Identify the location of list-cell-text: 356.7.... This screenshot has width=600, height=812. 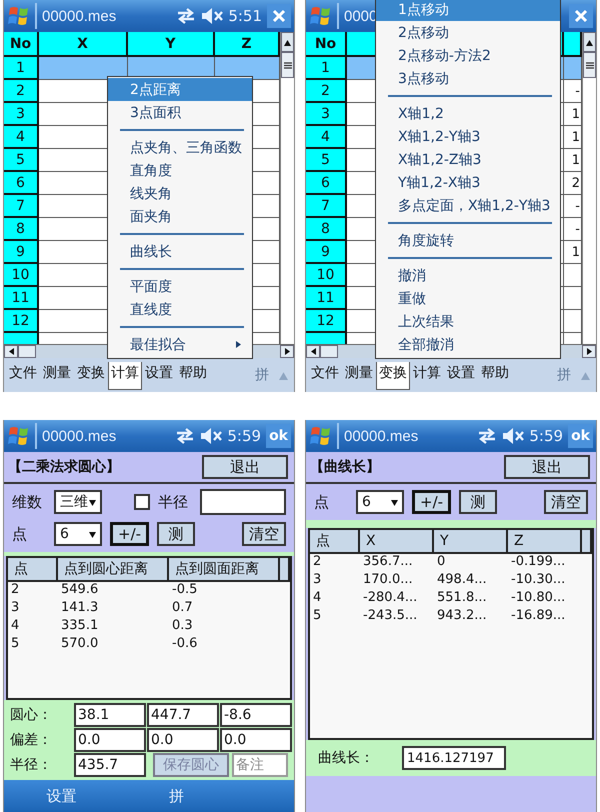
(388, 562).